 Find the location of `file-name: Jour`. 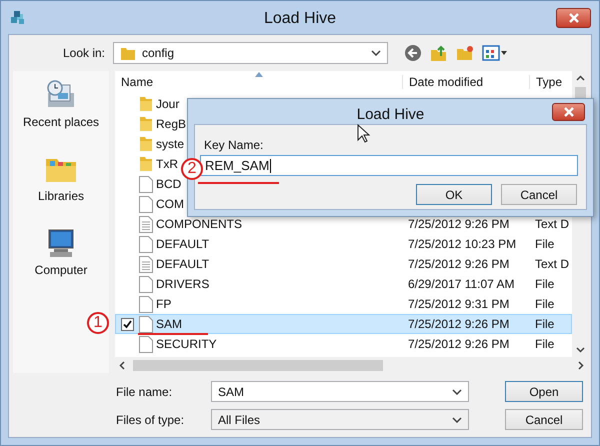

file-name: Jour is located at coordinates (168, 104).